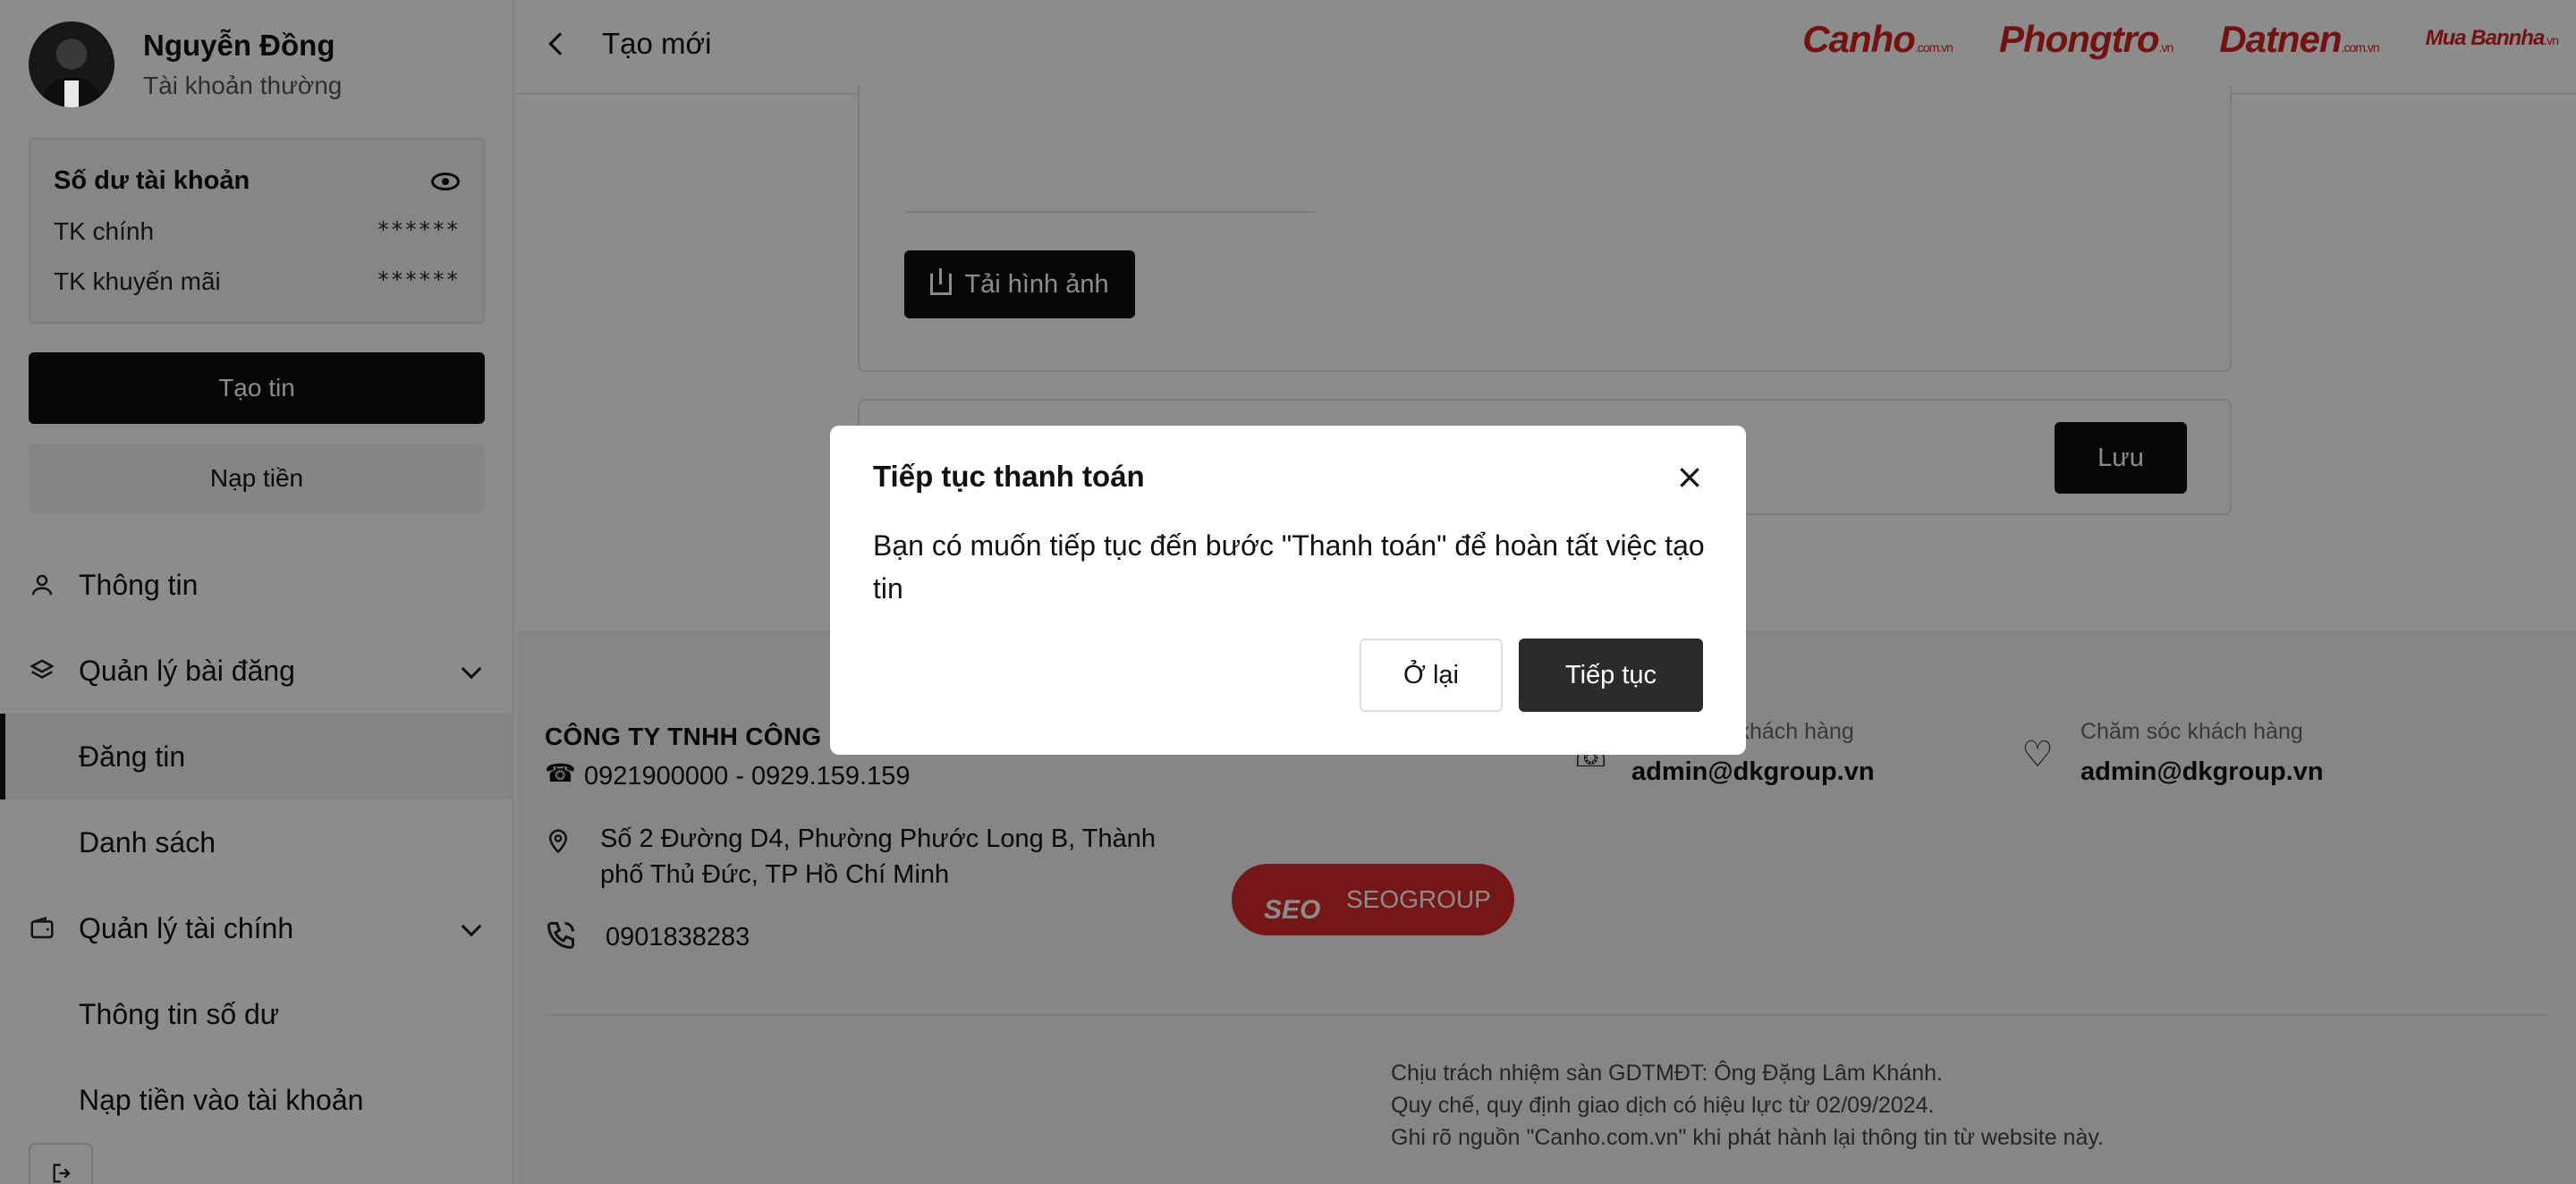 This screenshot has height=1184, width=2576. Describe the element at coordinates (1431, 675) in the screenshot. I see `stay-button: Ở lại` at that location.